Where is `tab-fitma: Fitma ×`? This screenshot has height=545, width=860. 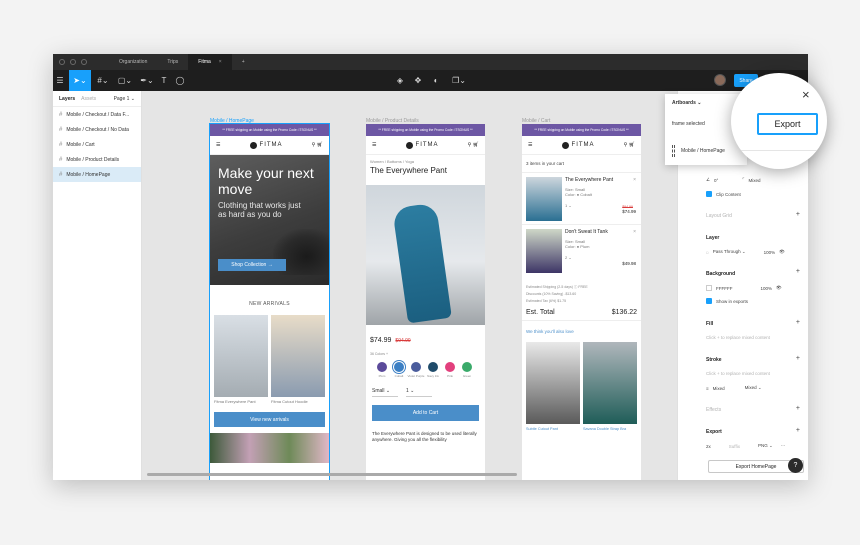 tab-fitma: Fitma × is located at coordinates (210, 62).